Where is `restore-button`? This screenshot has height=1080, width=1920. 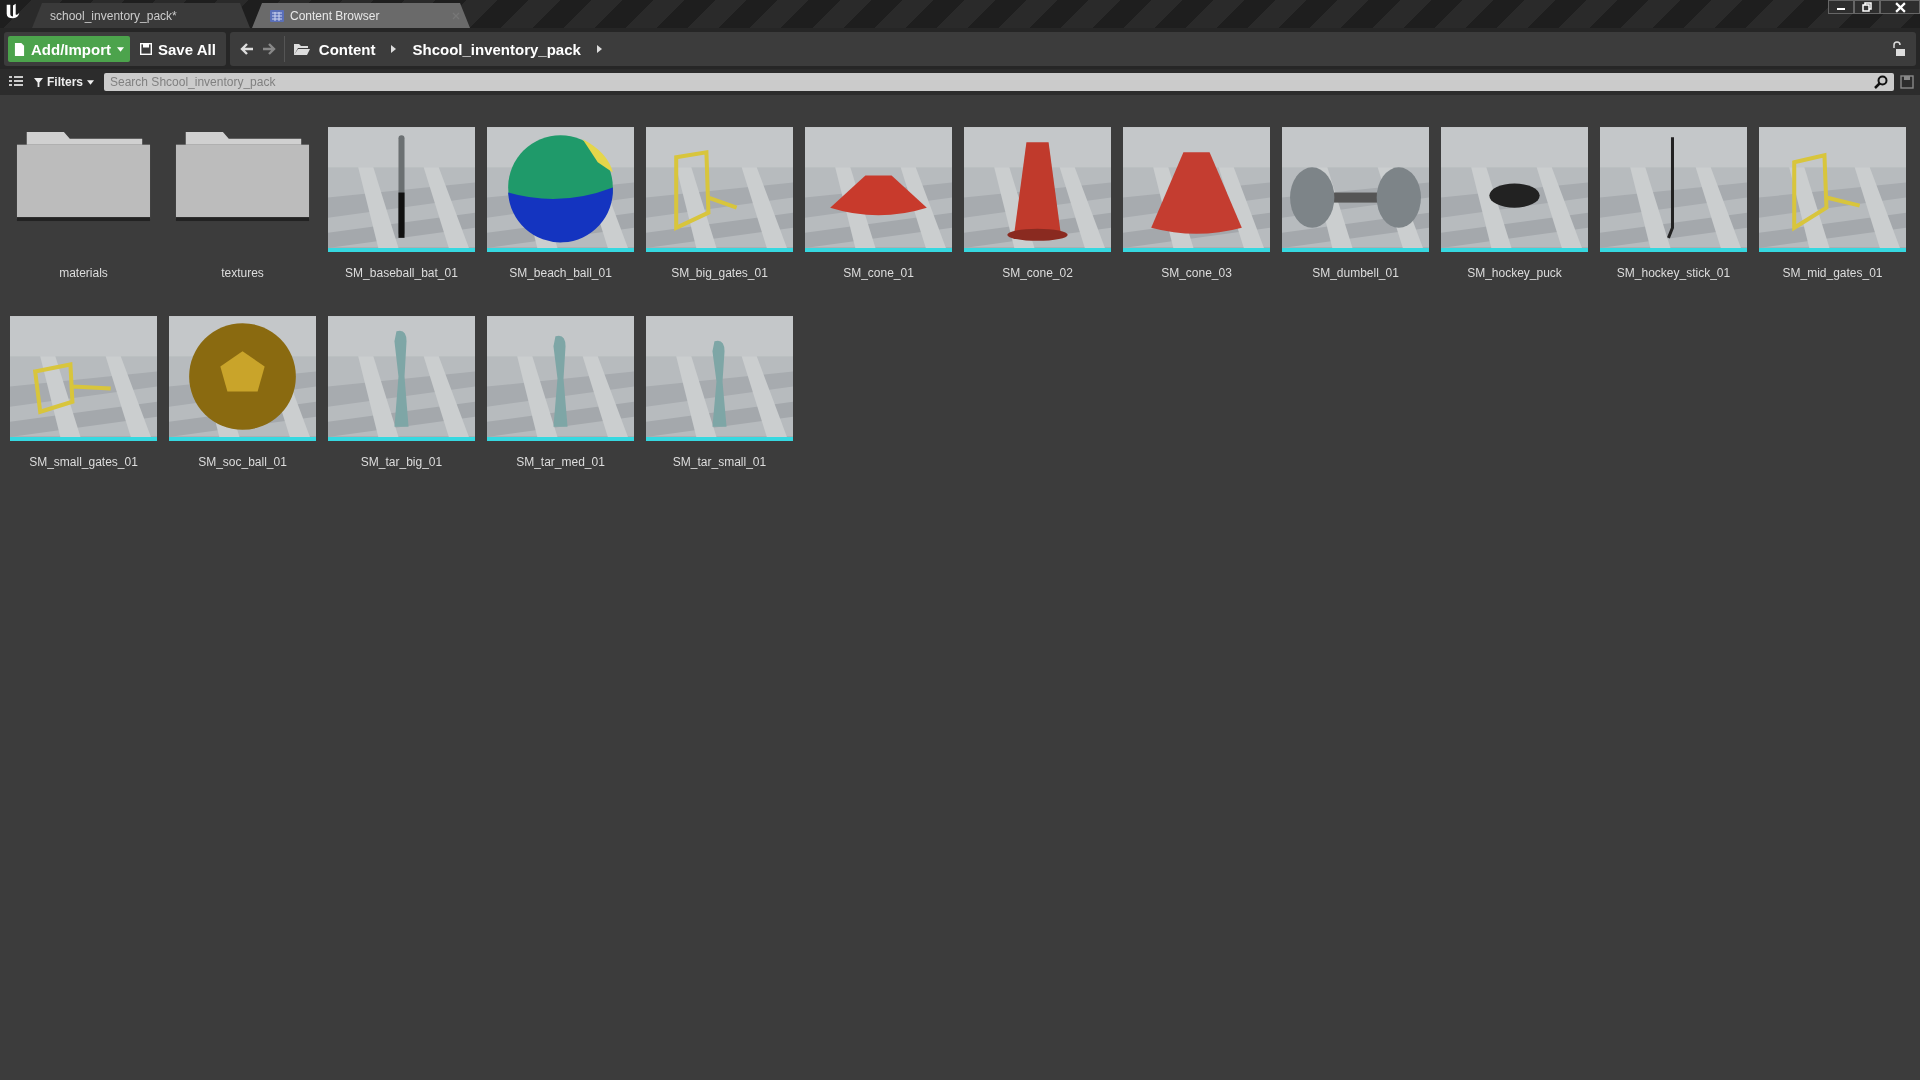
restore-button is located at coordinates (1867, 7).